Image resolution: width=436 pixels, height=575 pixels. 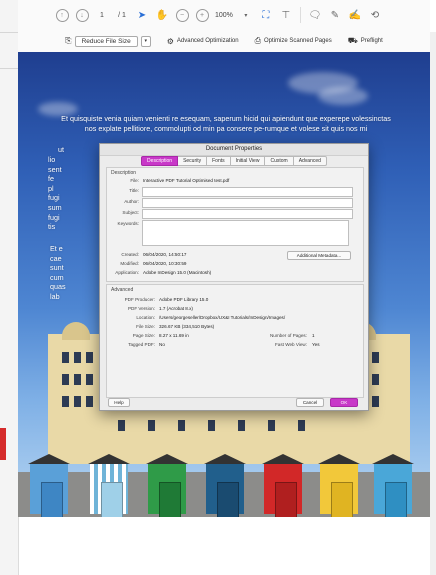 What do you see at coordinates (119, 402) in the screenshot?
I see `help-button: Help` at bounding box center [119, 402].